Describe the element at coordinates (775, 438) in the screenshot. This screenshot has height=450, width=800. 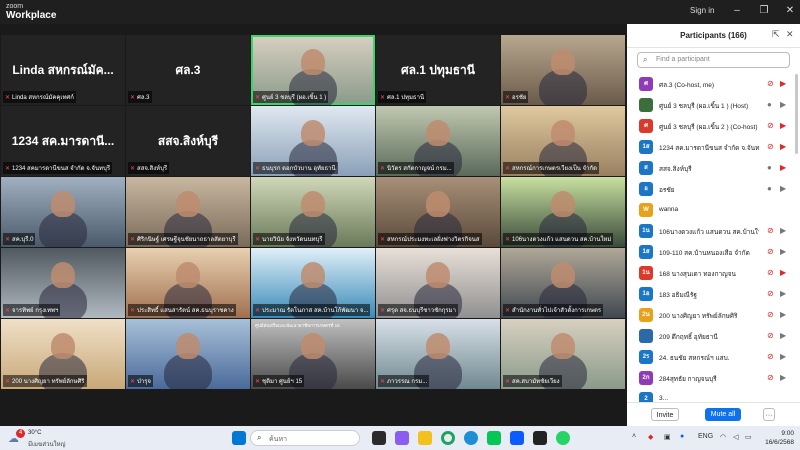
I see `system-clock: 9:00 16/6/2568` at that location.